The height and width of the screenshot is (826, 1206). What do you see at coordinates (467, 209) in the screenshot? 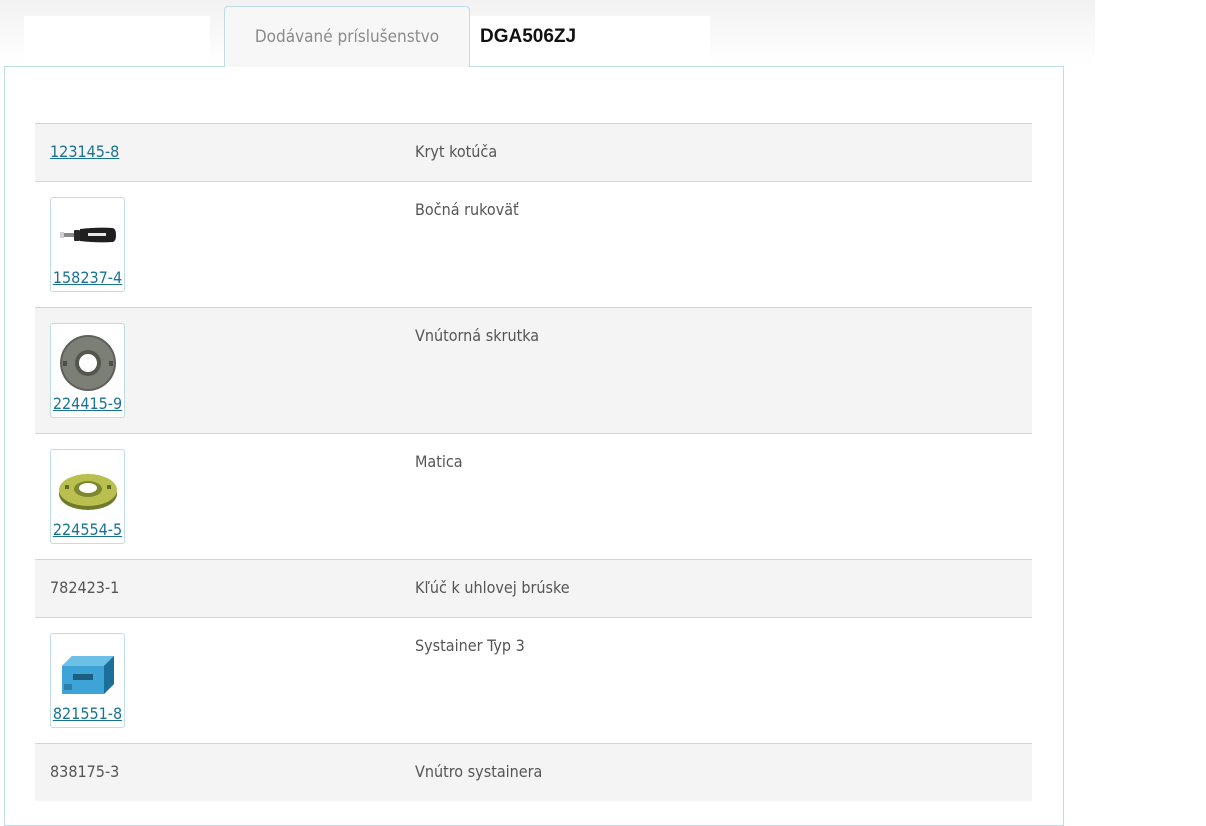
I see `accessory-description: Bočná rukoväť` at bounding box center [467, 209].